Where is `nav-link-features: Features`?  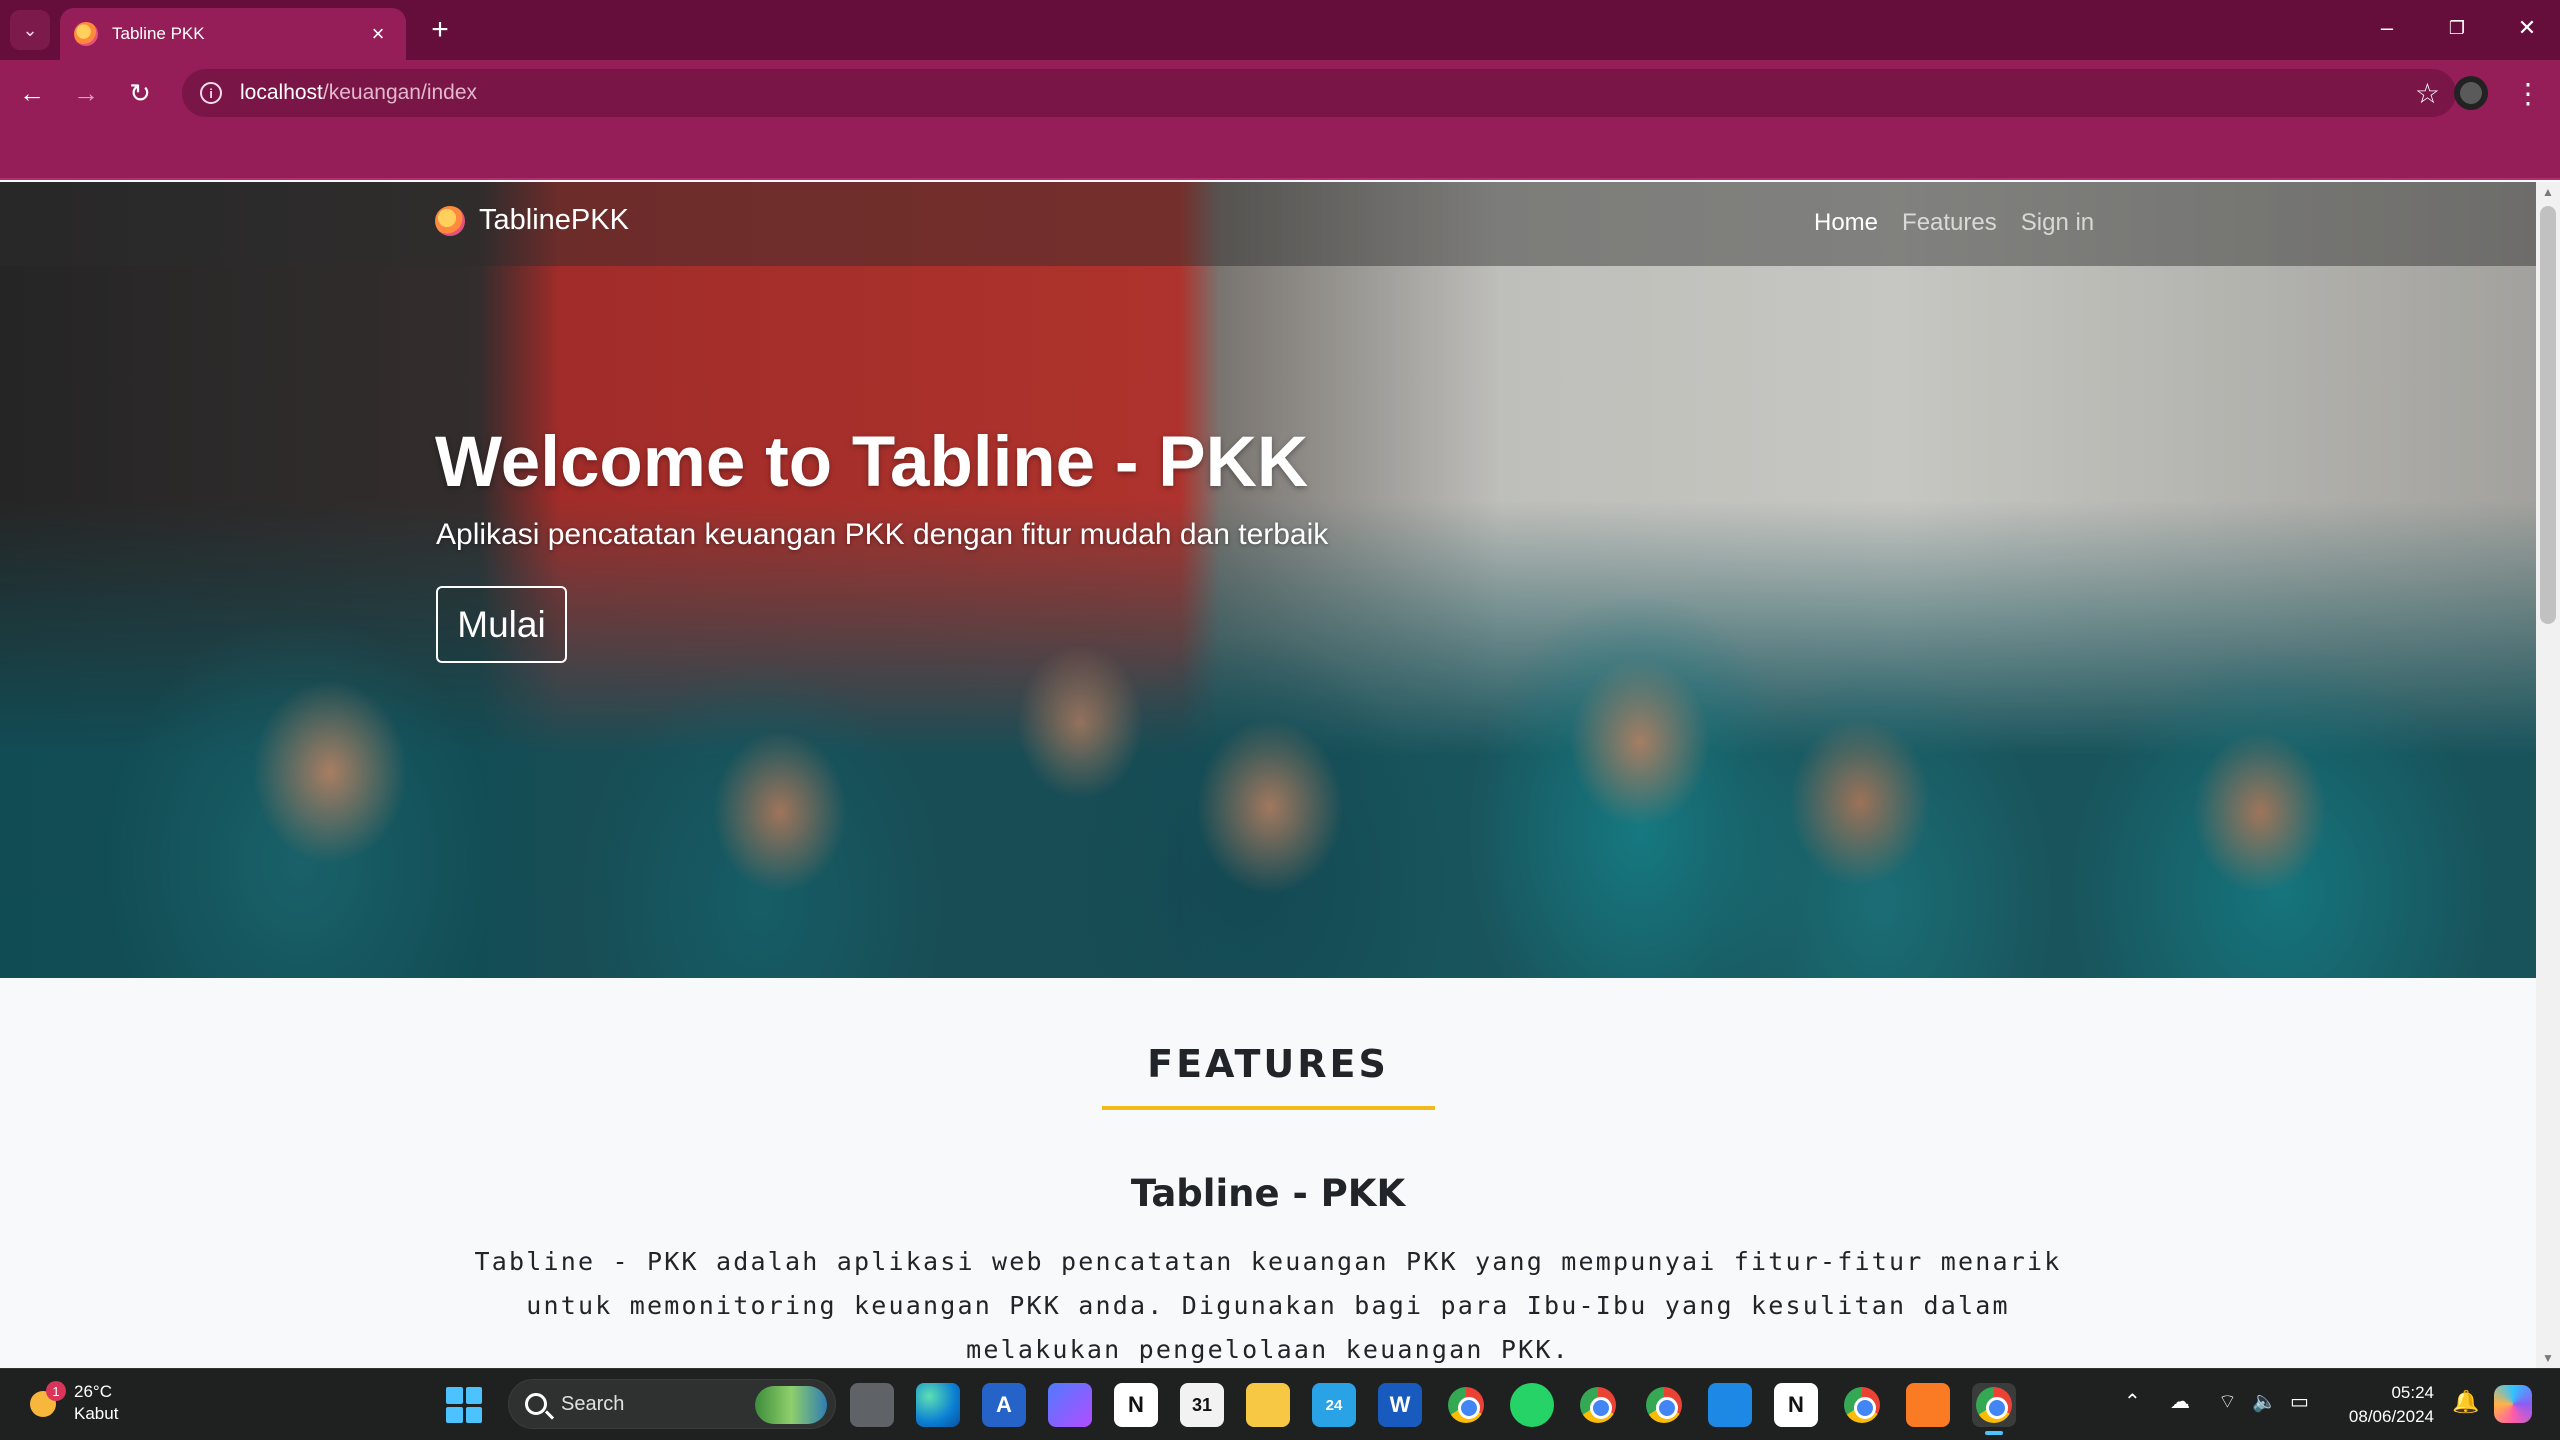 nav-link-features: Features is located at coordinates (1949, 223).